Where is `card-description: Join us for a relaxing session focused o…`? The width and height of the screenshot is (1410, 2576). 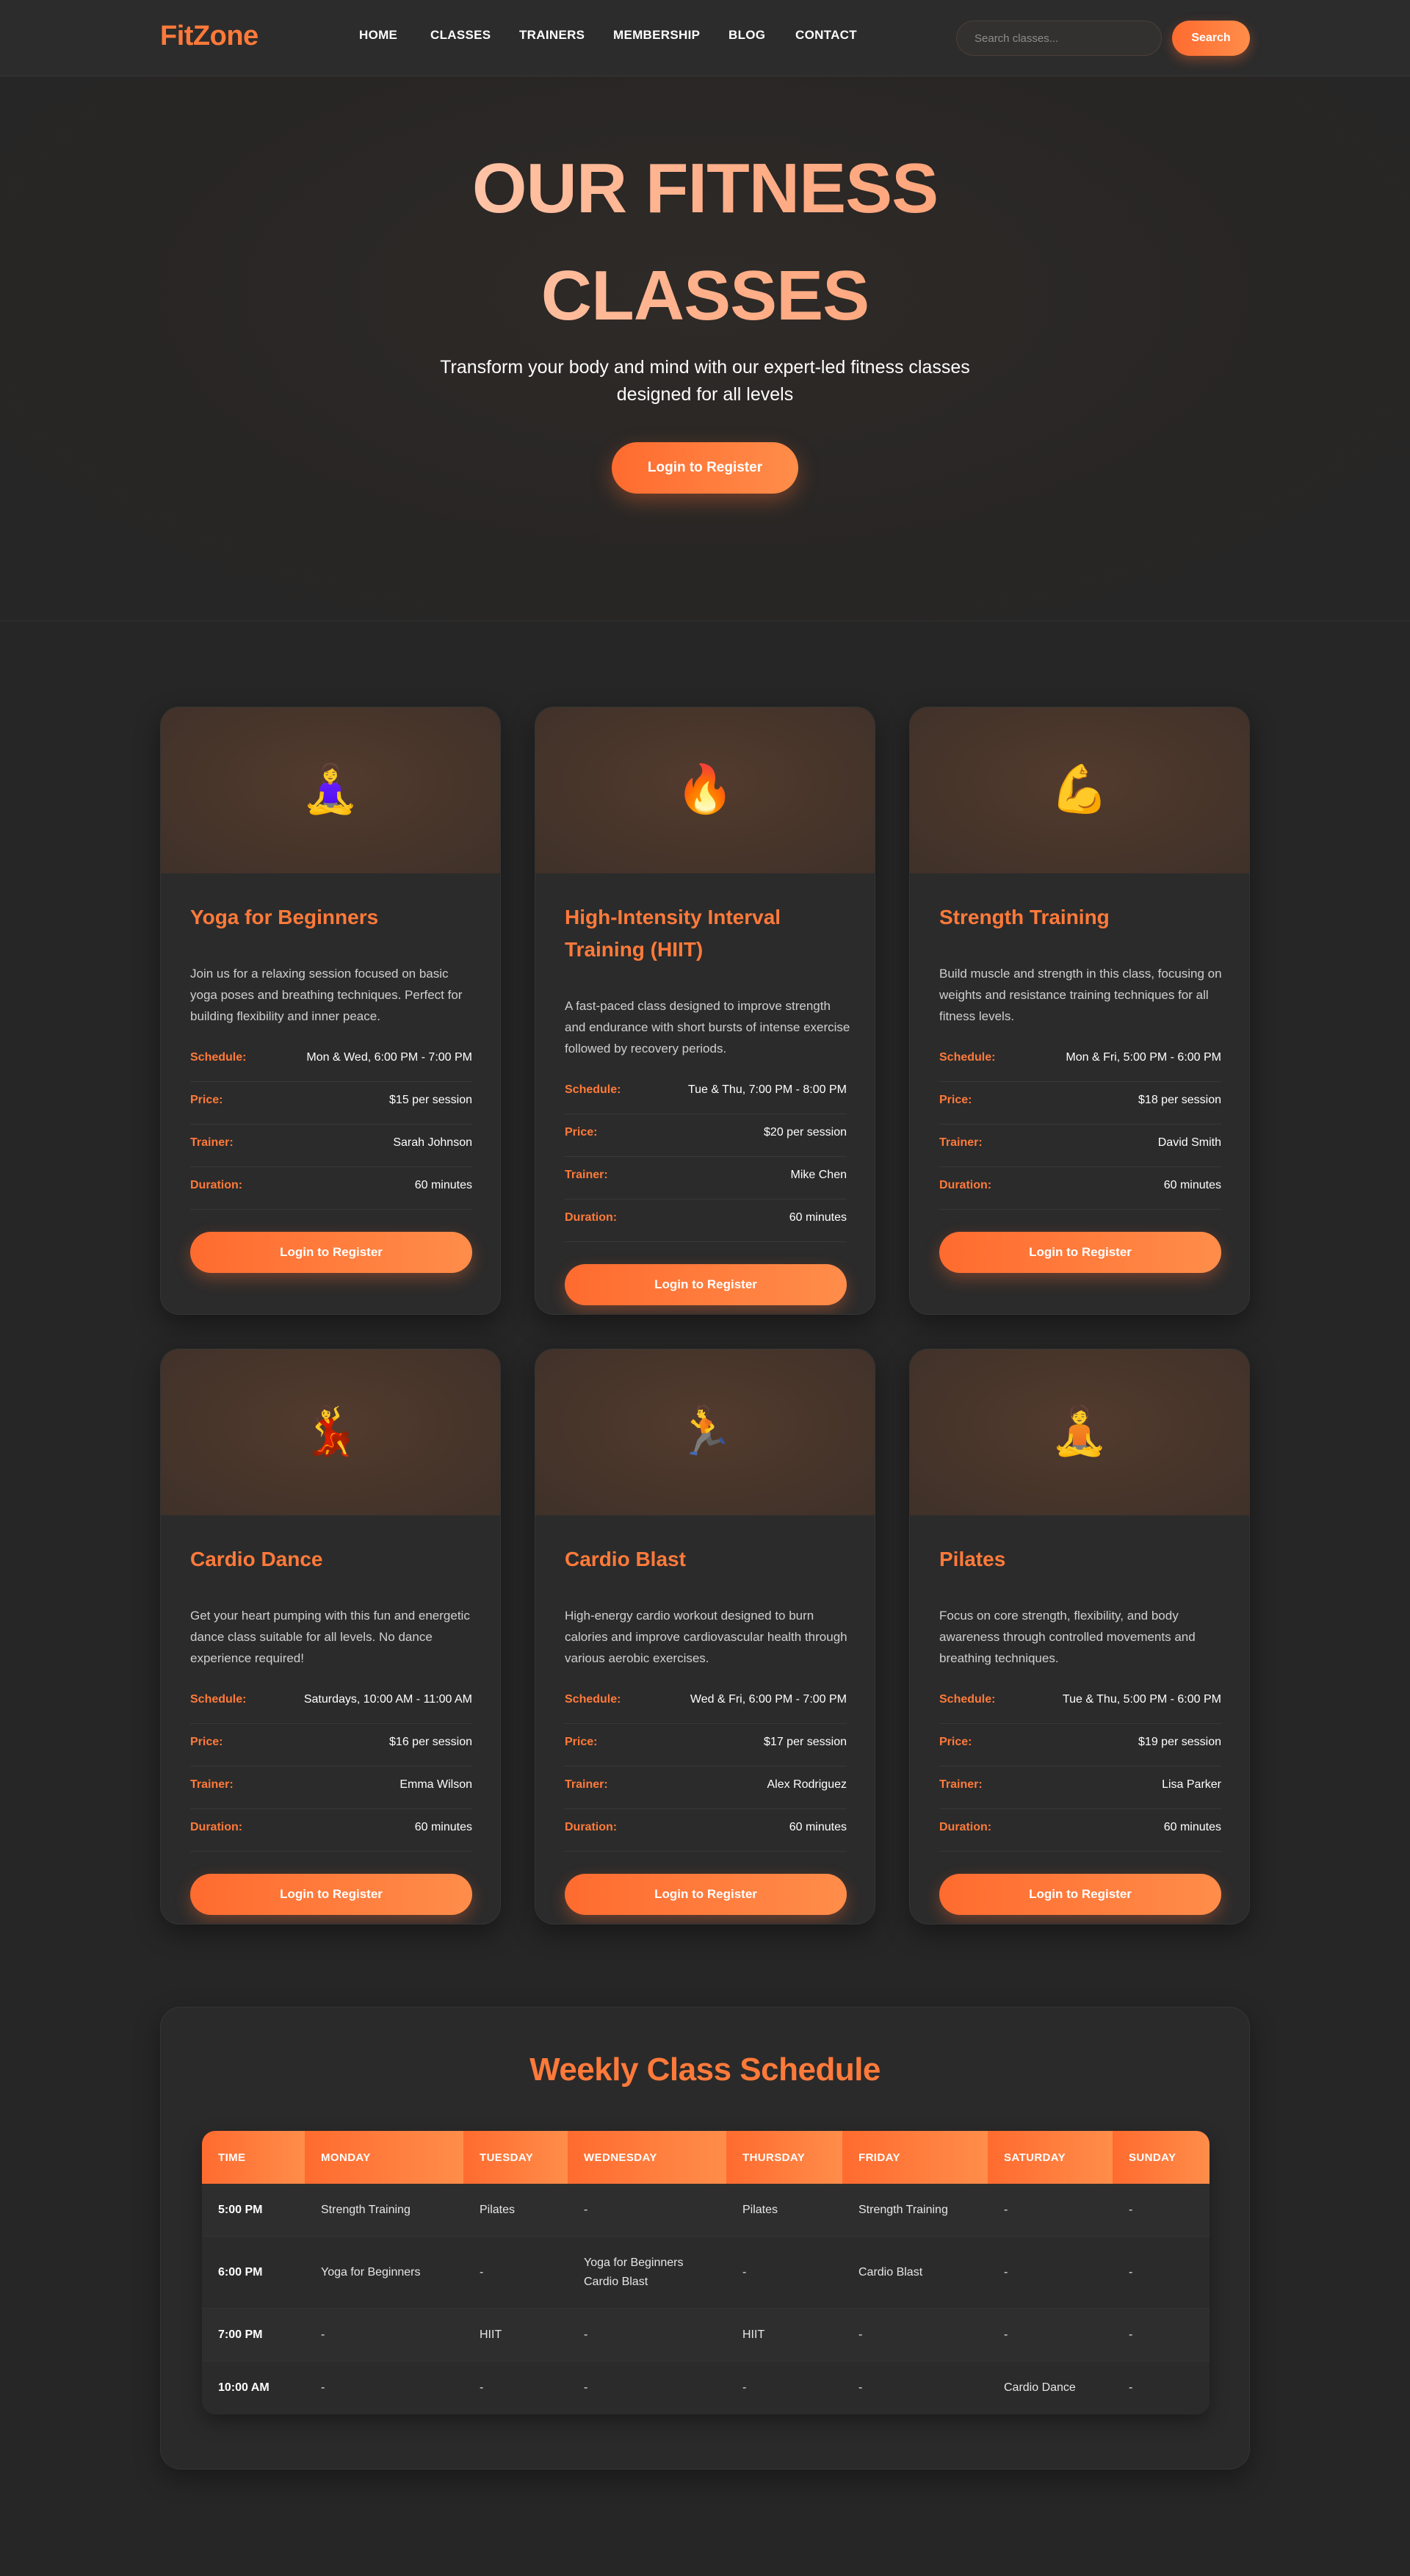 card-description: Join us for a relaxing session focused o… is located at coordinates (326, 995).